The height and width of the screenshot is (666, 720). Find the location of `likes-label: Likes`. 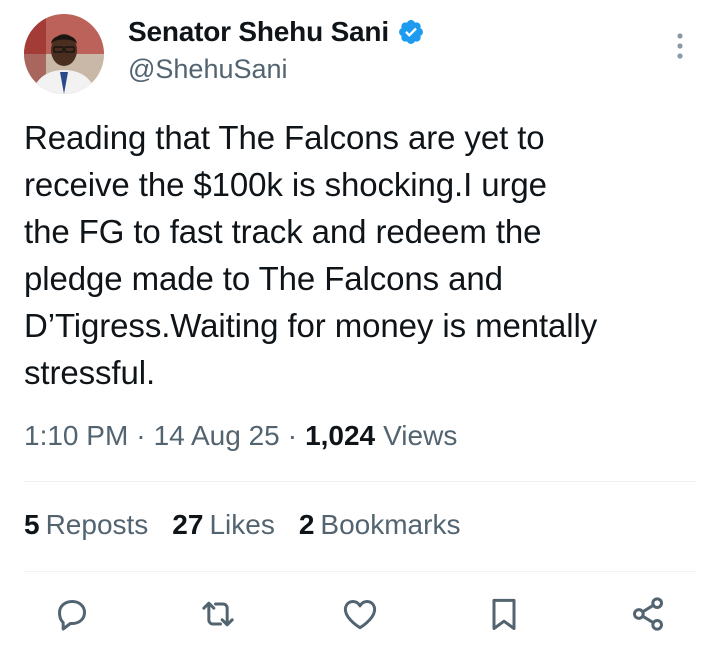

likes-label: Likes is located at coordinates (242, 524).